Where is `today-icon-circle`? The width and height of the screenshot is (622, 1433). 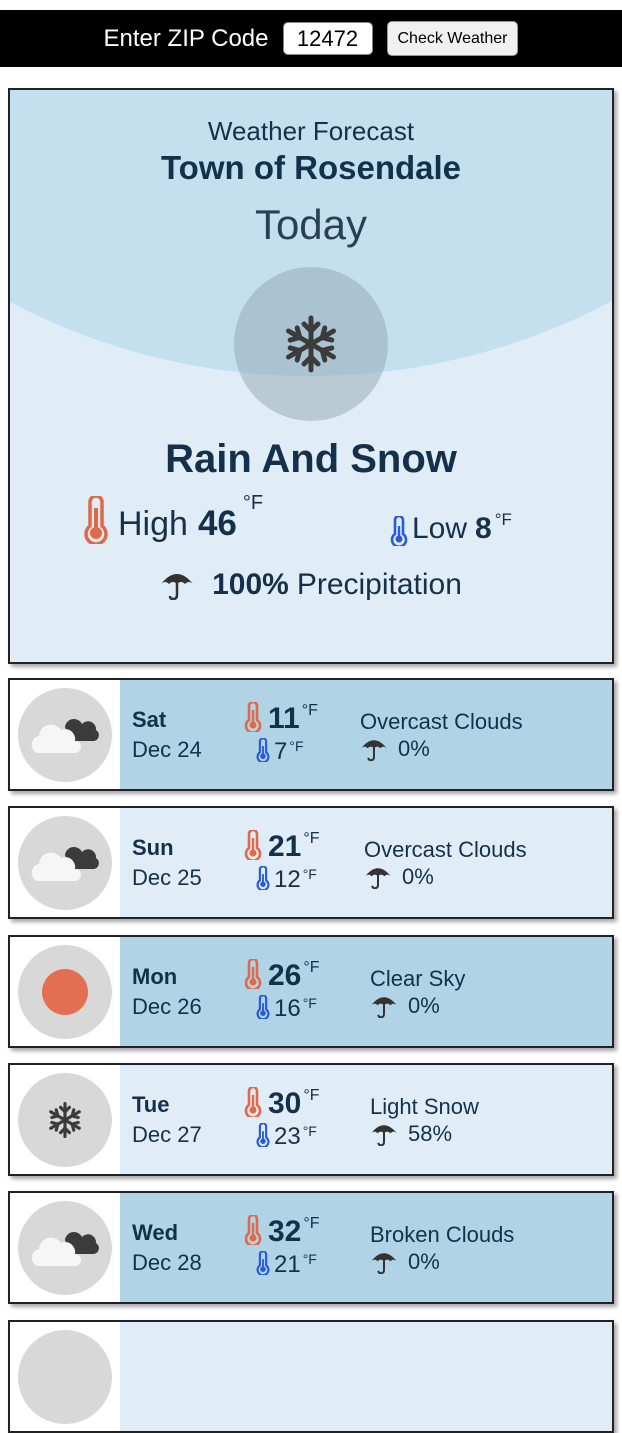 today-icon-circle is located at coordinates (311, 344).